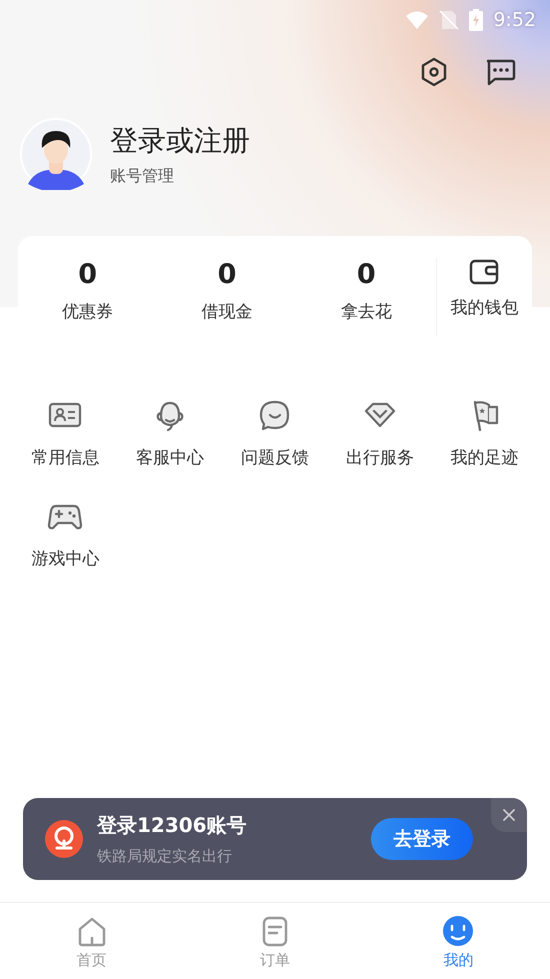 Image resolution: width=550 pixels, height=979 pixels. Describe the element at coordinates (170, 457) in the screenshot. I see `menu-label: 客服中心` at that location.